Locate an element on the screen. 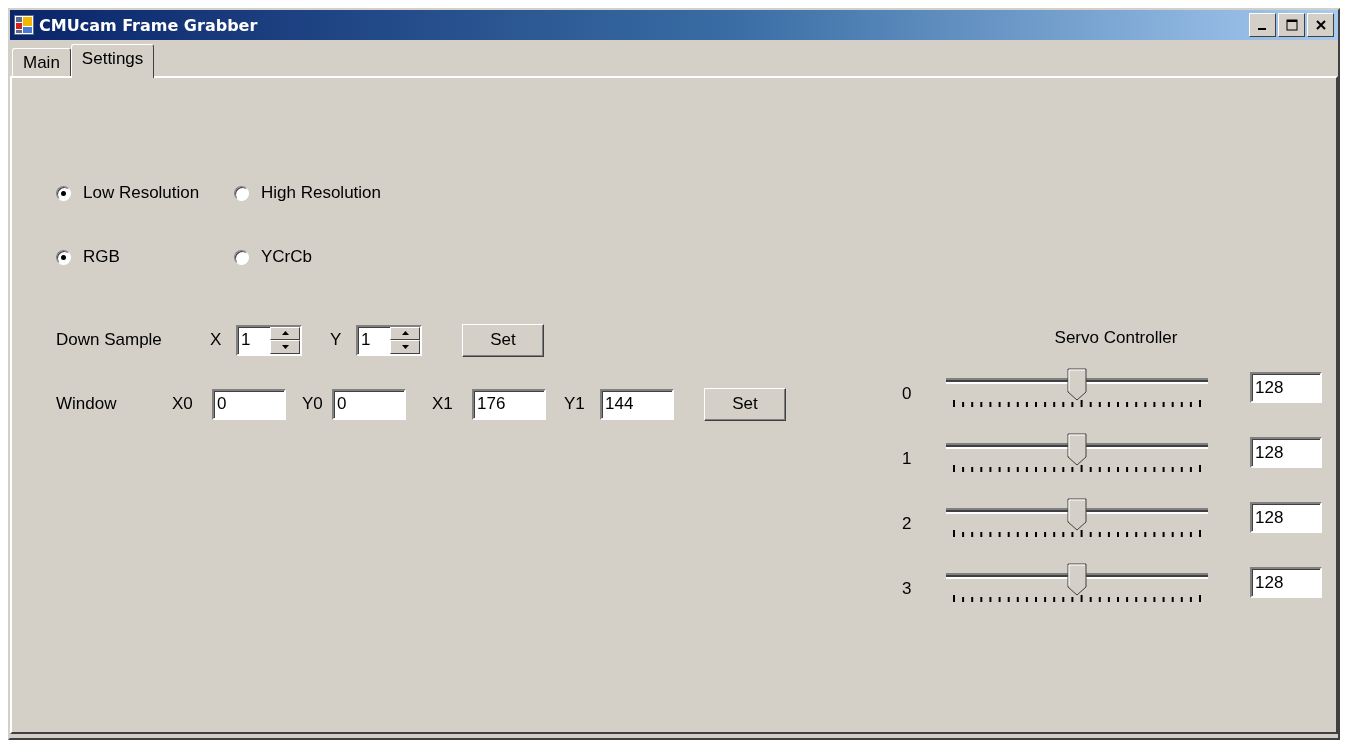 Image resolution: width=1346 pixels, height=740 pixels. field-label: X1 is located at coordinates (443, 404).